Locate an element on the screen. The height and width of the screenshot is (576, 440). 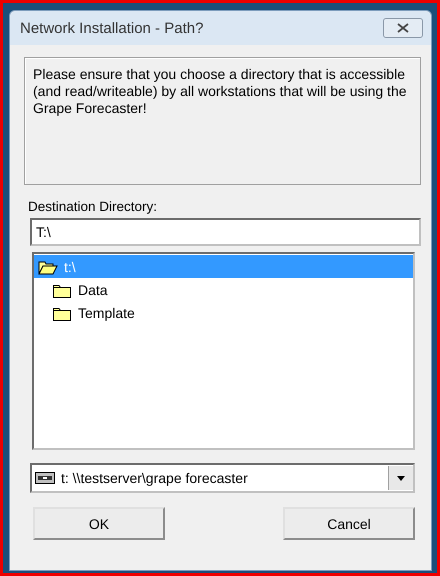
drive-icon is located at coordinates (45, 478).